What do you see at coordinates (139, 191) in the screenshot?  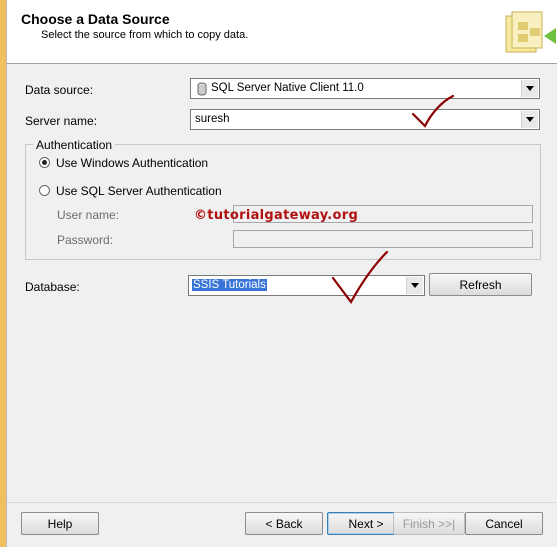 I see `sql-auth-label: Use SQL Server Authentication` at bounding box center [139, 191].